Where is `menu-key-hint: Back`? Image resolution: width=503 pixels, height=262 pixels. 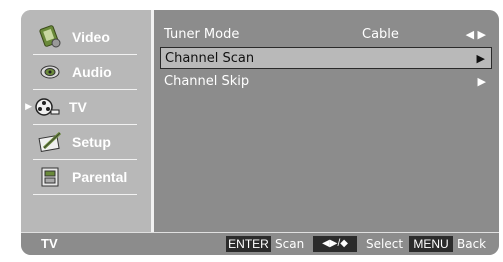
menu-key-hint: Back is located at coordinates (472, 244).